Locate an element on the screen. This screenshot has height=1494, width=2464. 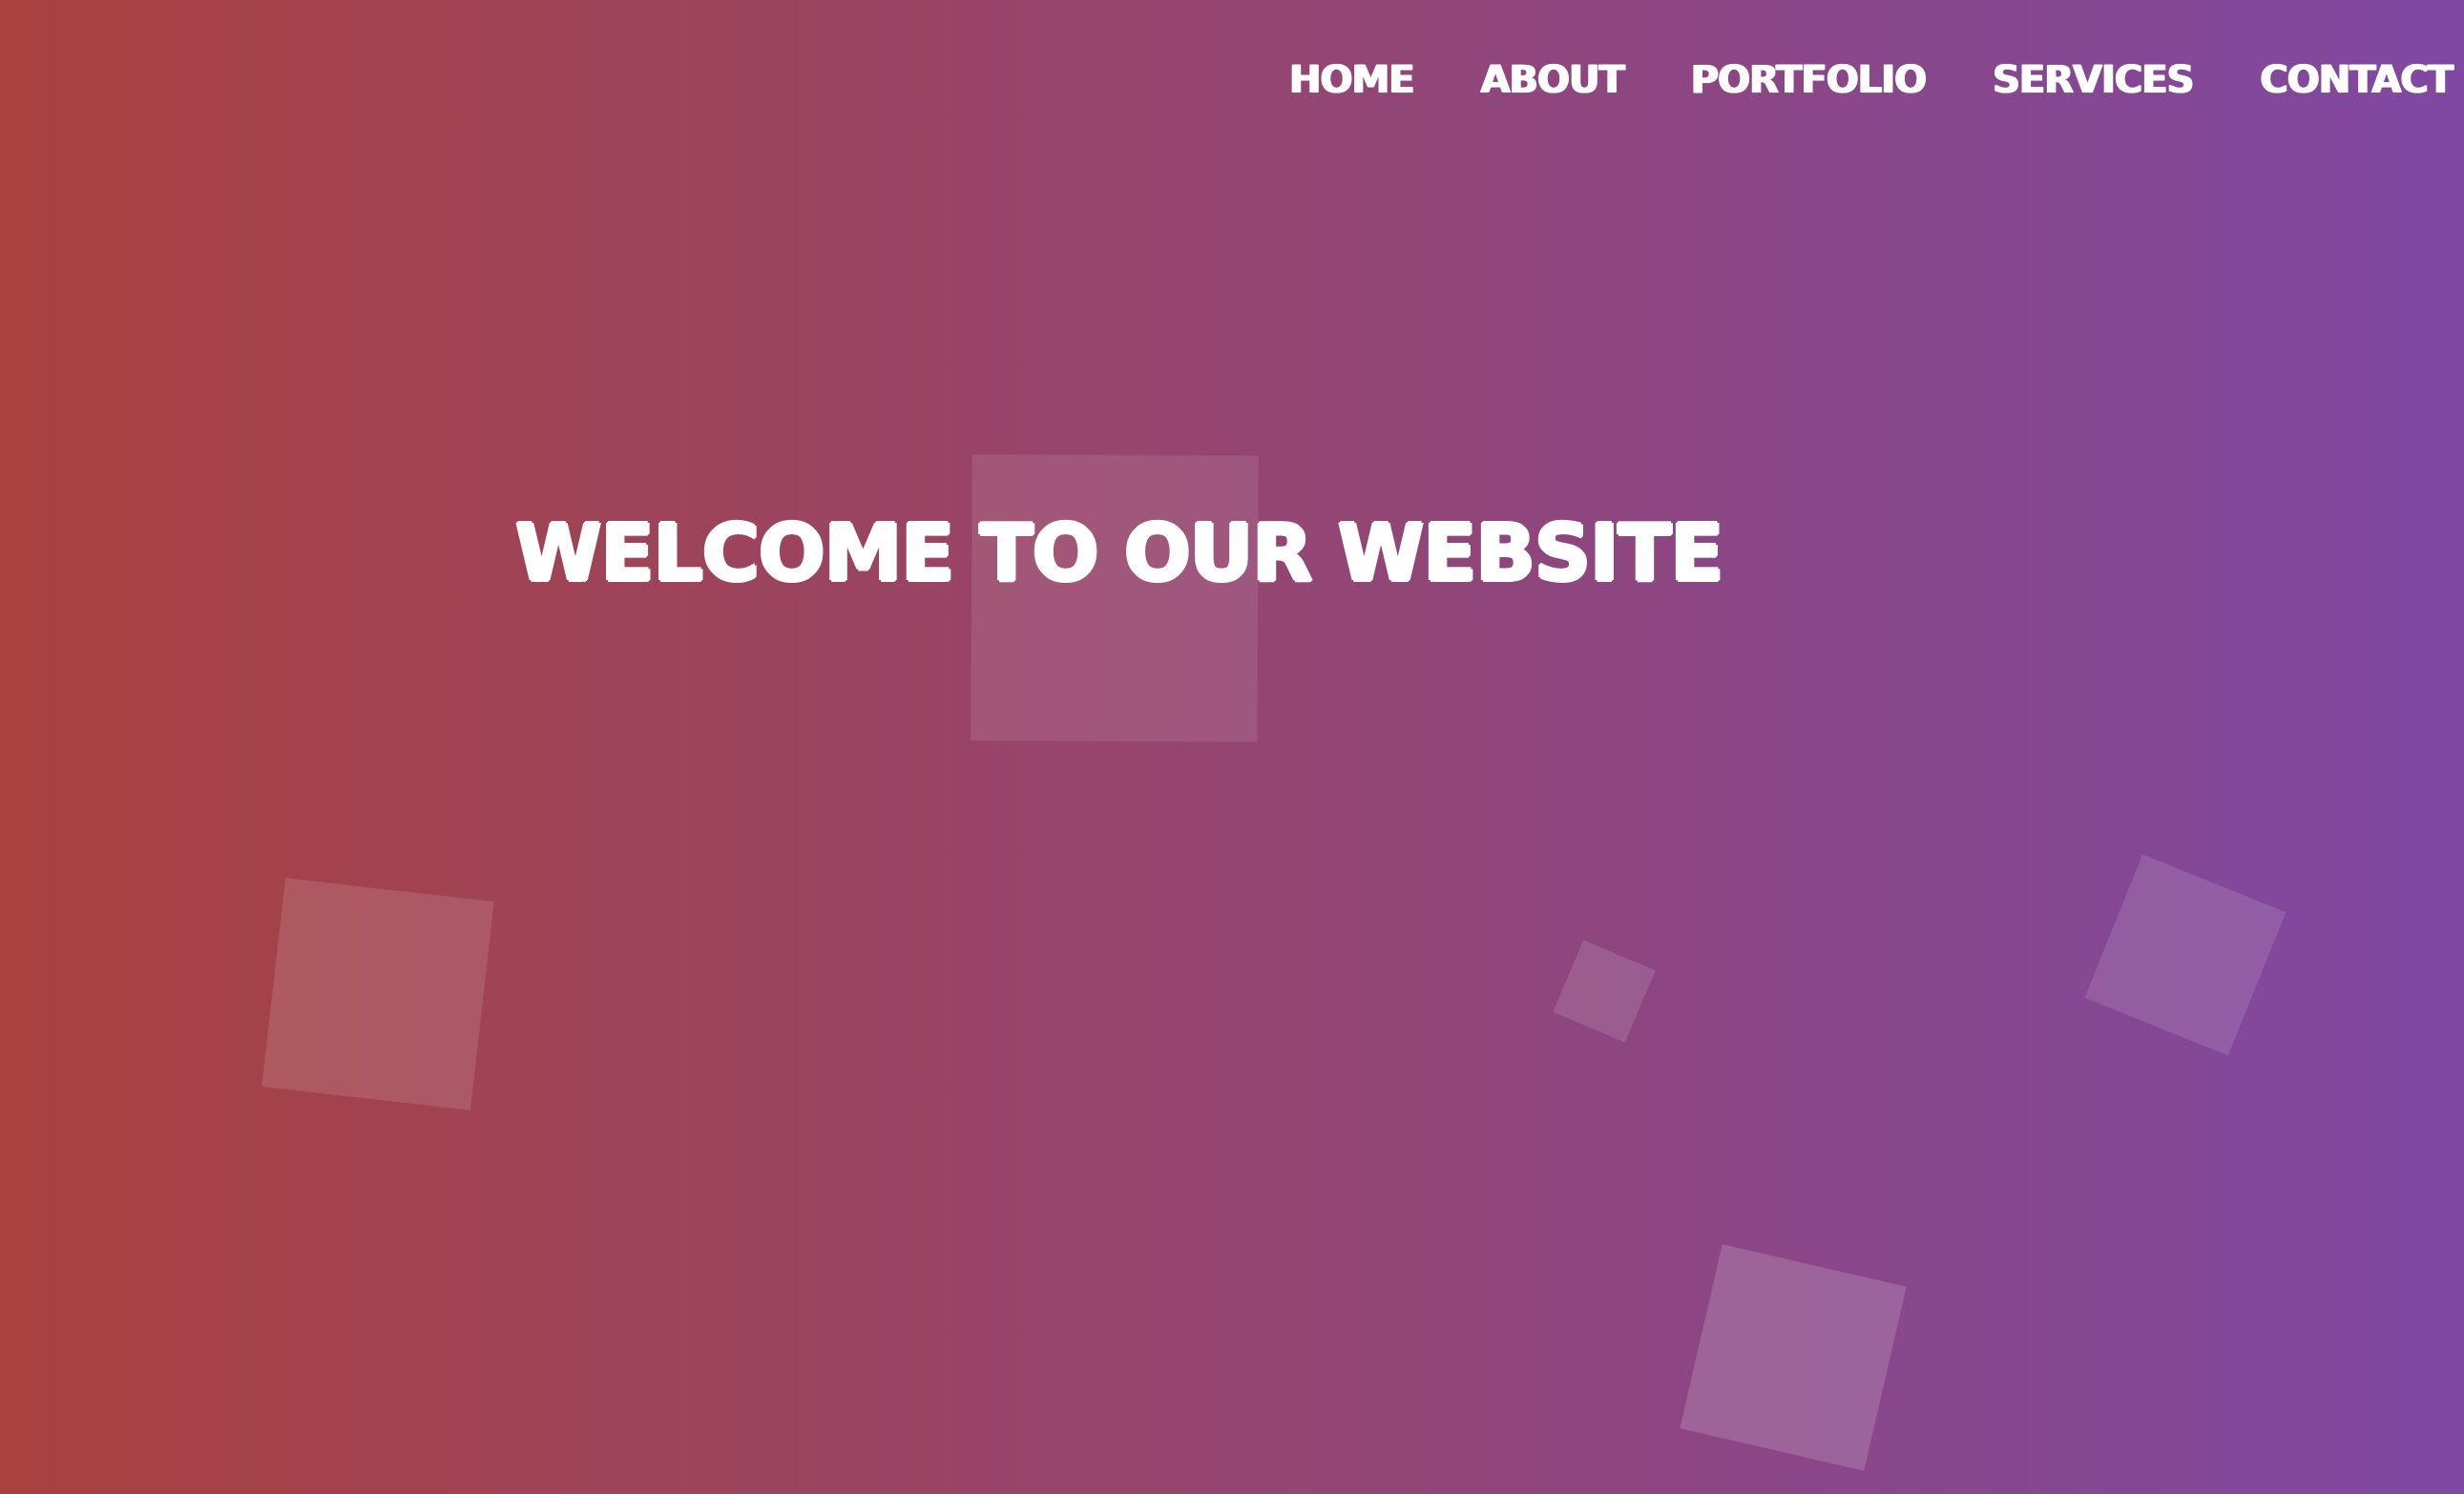
hero-title: WELCOME TO OUR WEBSITE is located at coordinates (1119, 553).